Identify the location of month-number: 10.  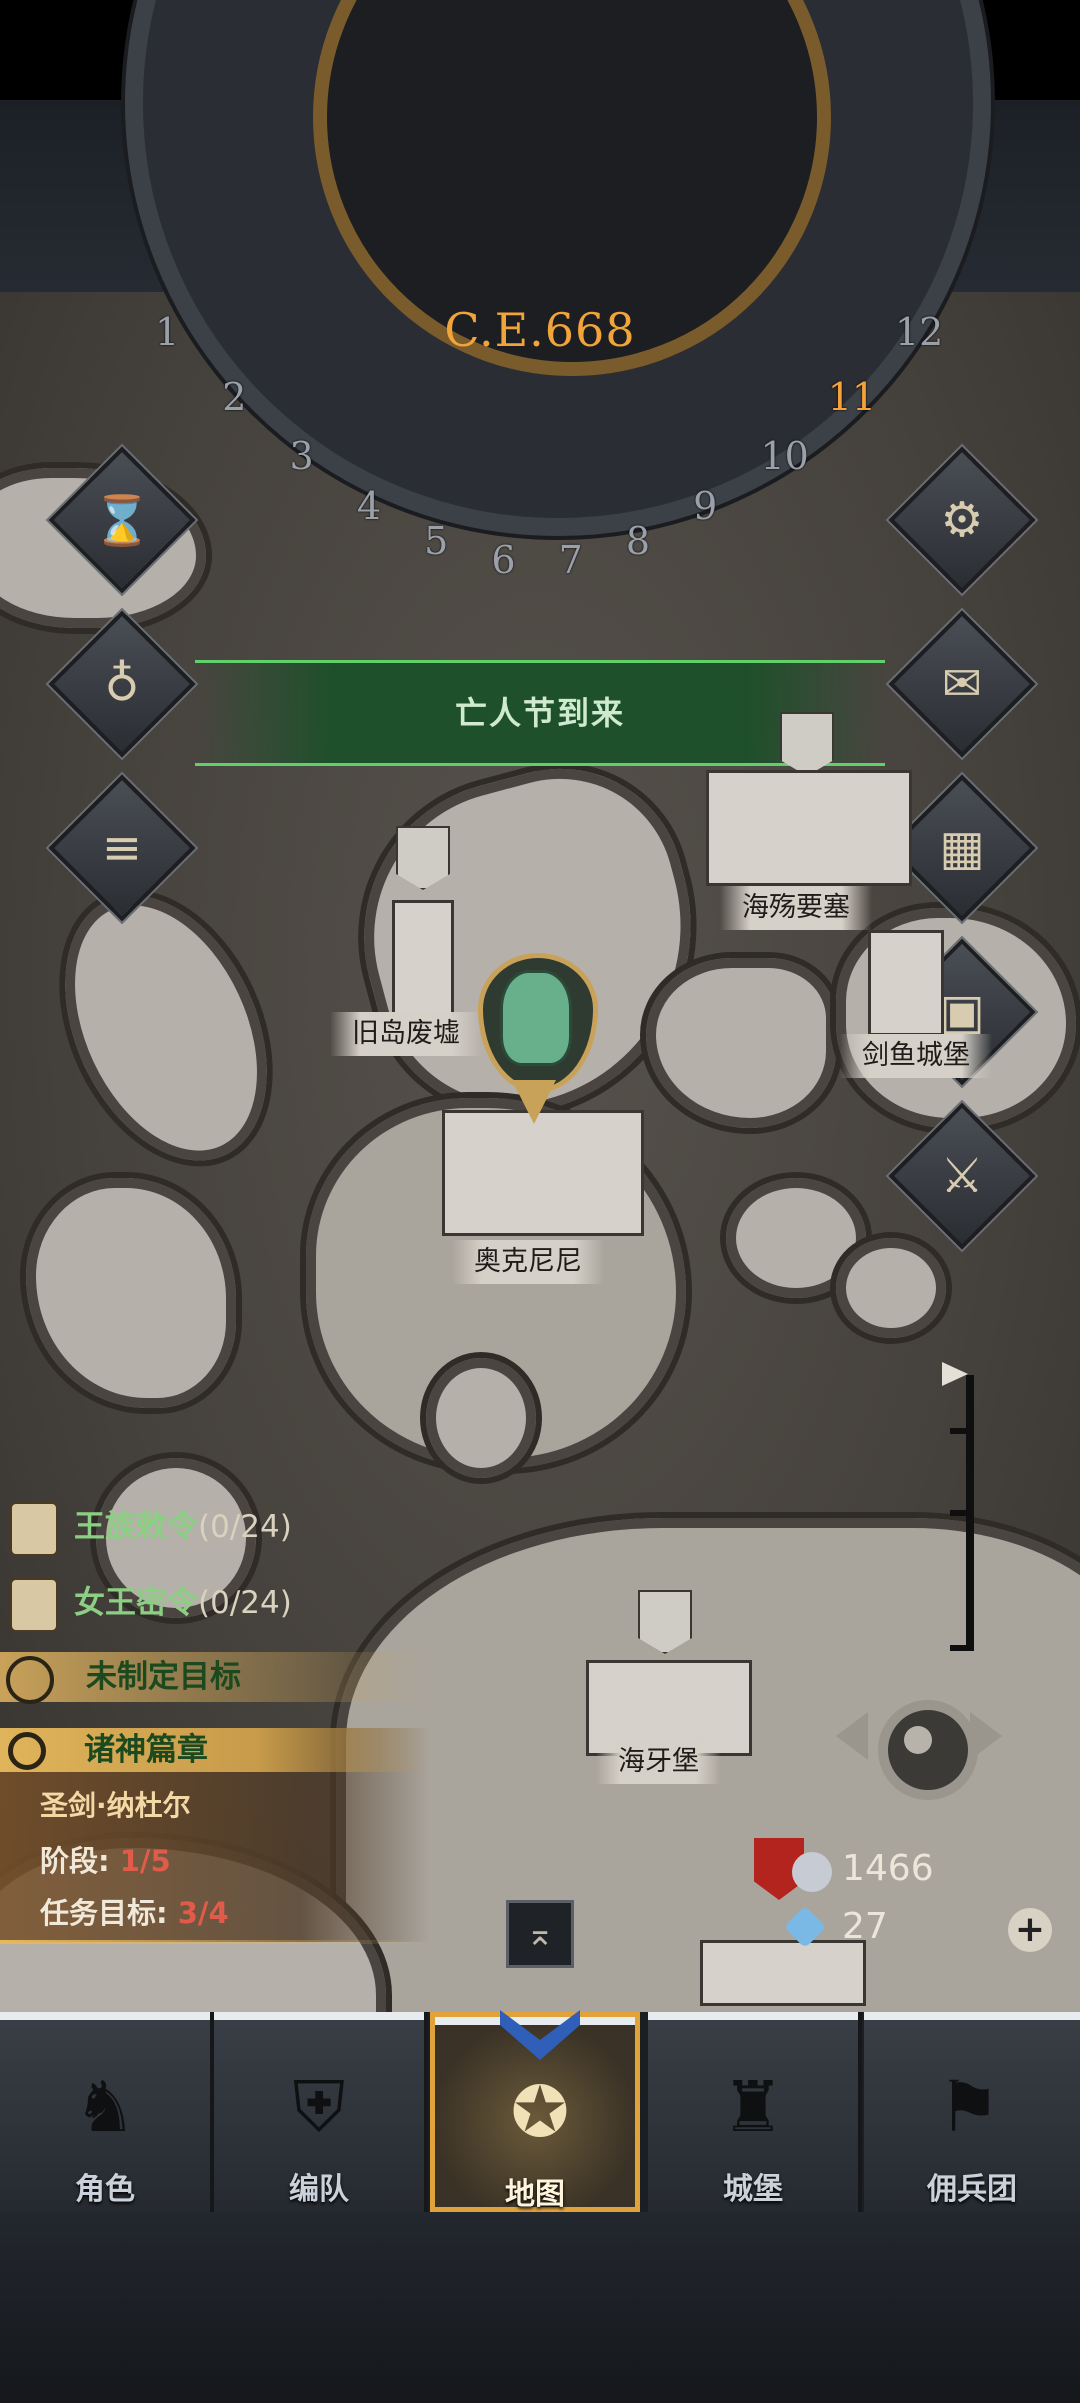
(784, 456).